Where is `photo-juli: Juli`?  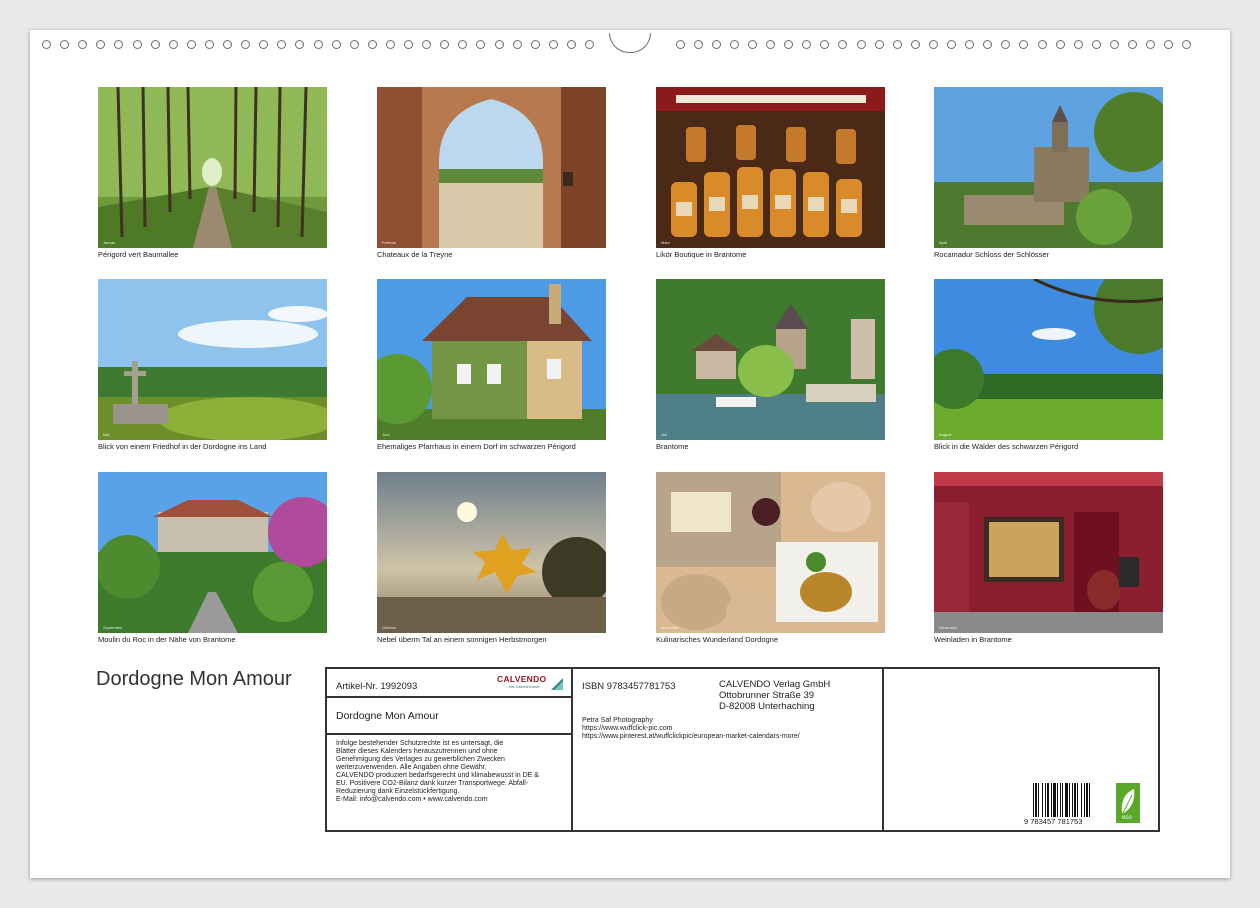
photo-juli: Juli is located at coordinates (770, 359).